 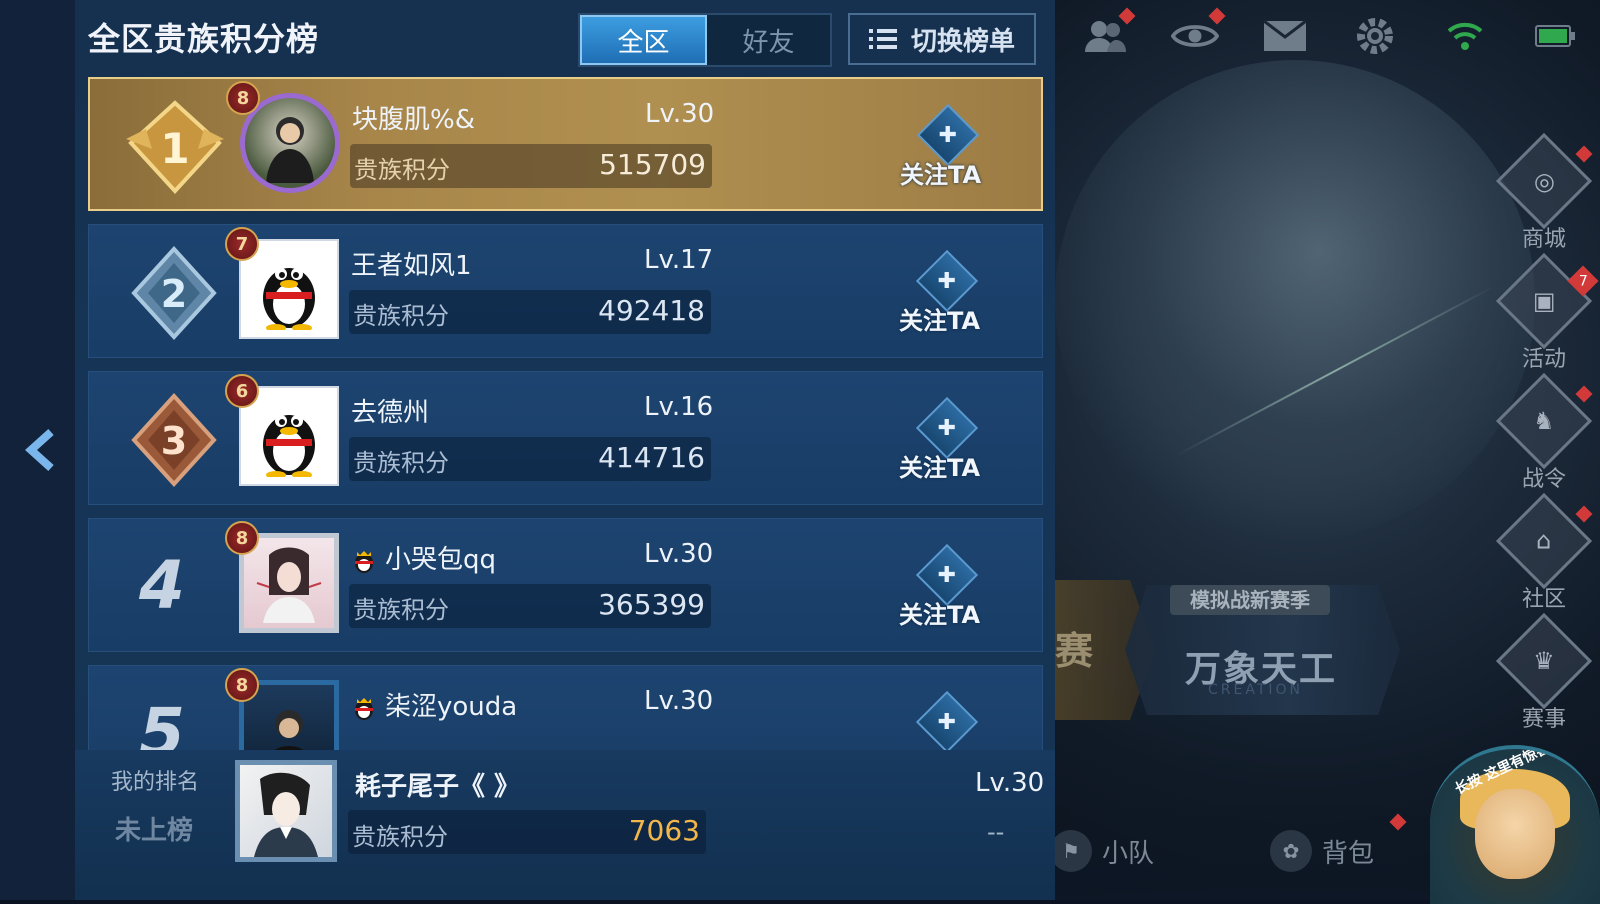 I want to click on switch-leaderboard-button: 切换榜单, so click(x=942, y=39).